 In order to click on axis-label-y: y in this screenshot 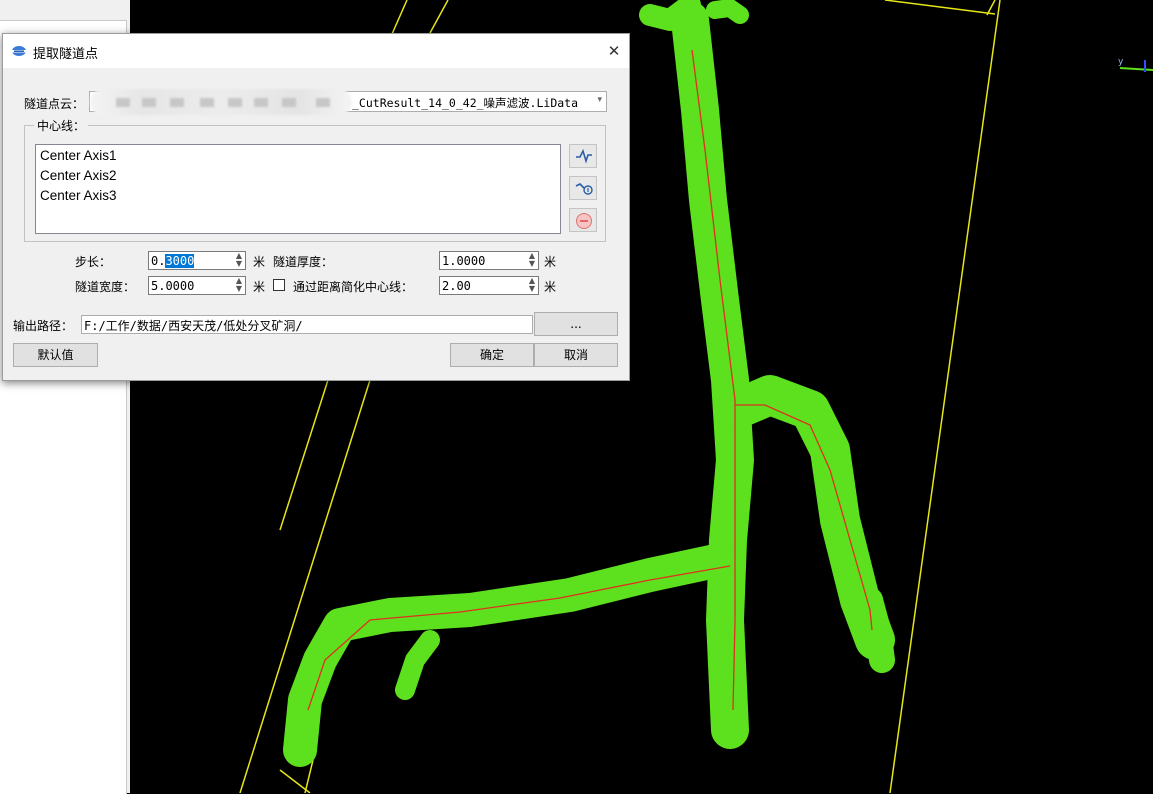, I will do `click(1121, 62)`.